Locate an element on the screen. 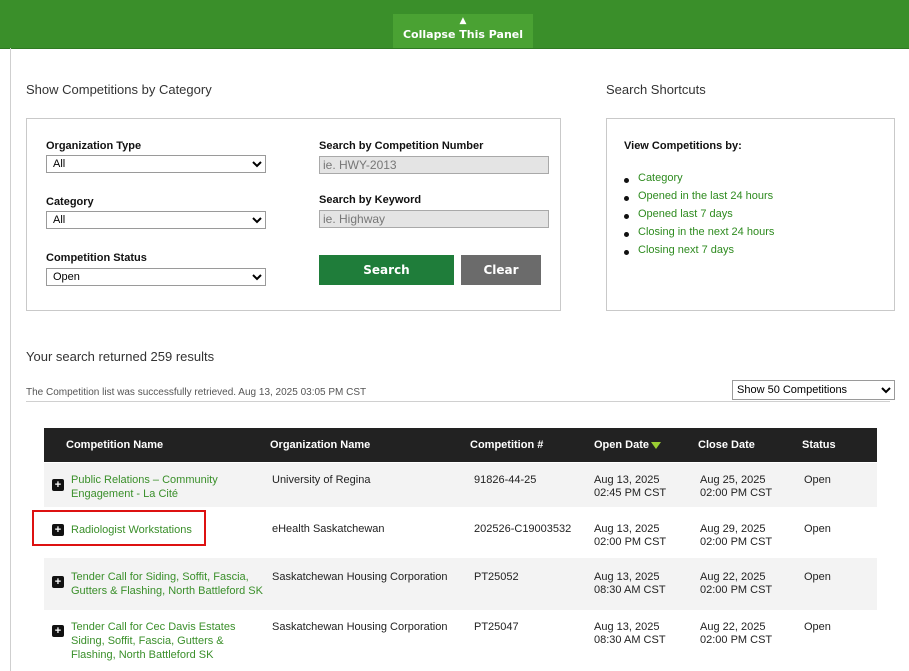 The width and height of the screenshot is (909, 671). shortcut-item: Closing in the next 24 hours is located at coordinates (698, 235).